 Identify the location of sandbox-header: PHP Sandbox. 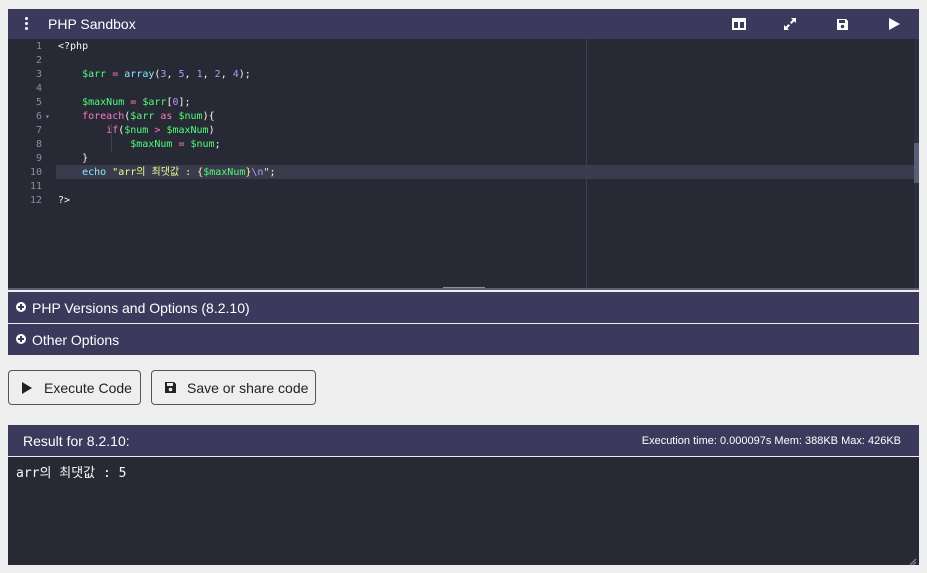
(463, 24).